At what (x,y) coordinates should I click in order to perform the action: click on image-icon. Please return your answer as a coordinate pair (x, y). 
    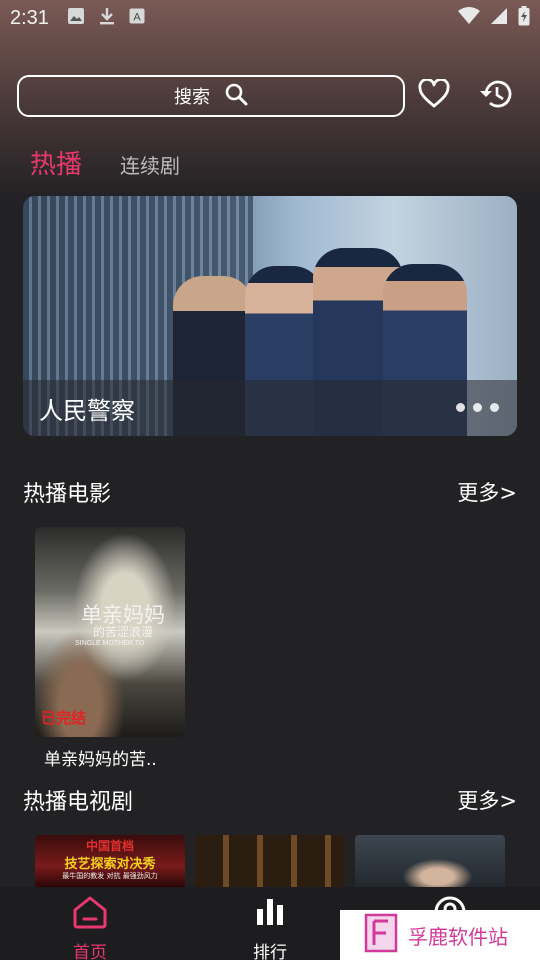
    Looking at the image, I should click on (76, 18).